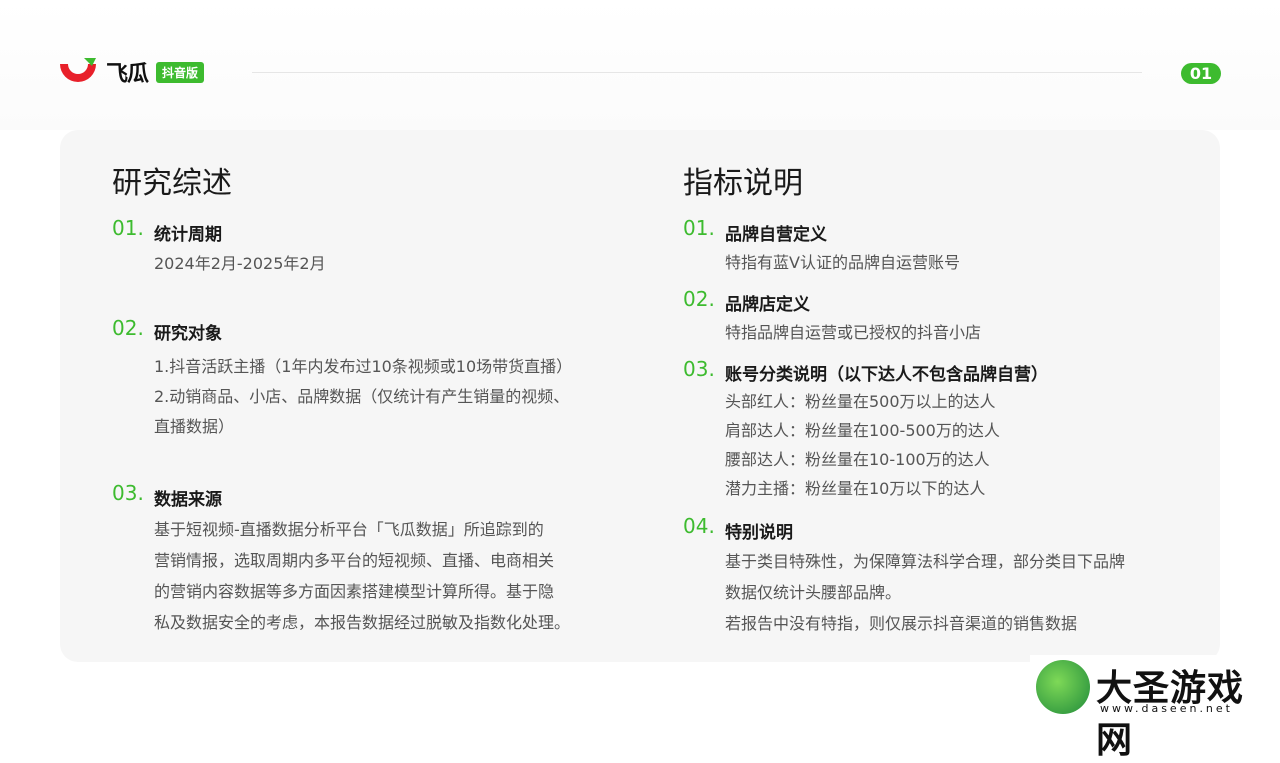 This screenshot has width=1280, height=763. Describe the element at coordinates (925, 561) in the screenshot. I see `right-section-4-line-1: 基于类目特殊性，为保障算法科学合理，部分类目下品牌` at that location.